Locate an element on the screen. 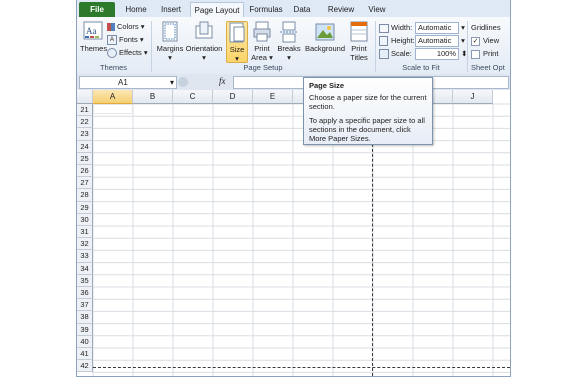 This screenshot has height=380, width=585. row-header-32: 32 is located at coordinates (85, 244).